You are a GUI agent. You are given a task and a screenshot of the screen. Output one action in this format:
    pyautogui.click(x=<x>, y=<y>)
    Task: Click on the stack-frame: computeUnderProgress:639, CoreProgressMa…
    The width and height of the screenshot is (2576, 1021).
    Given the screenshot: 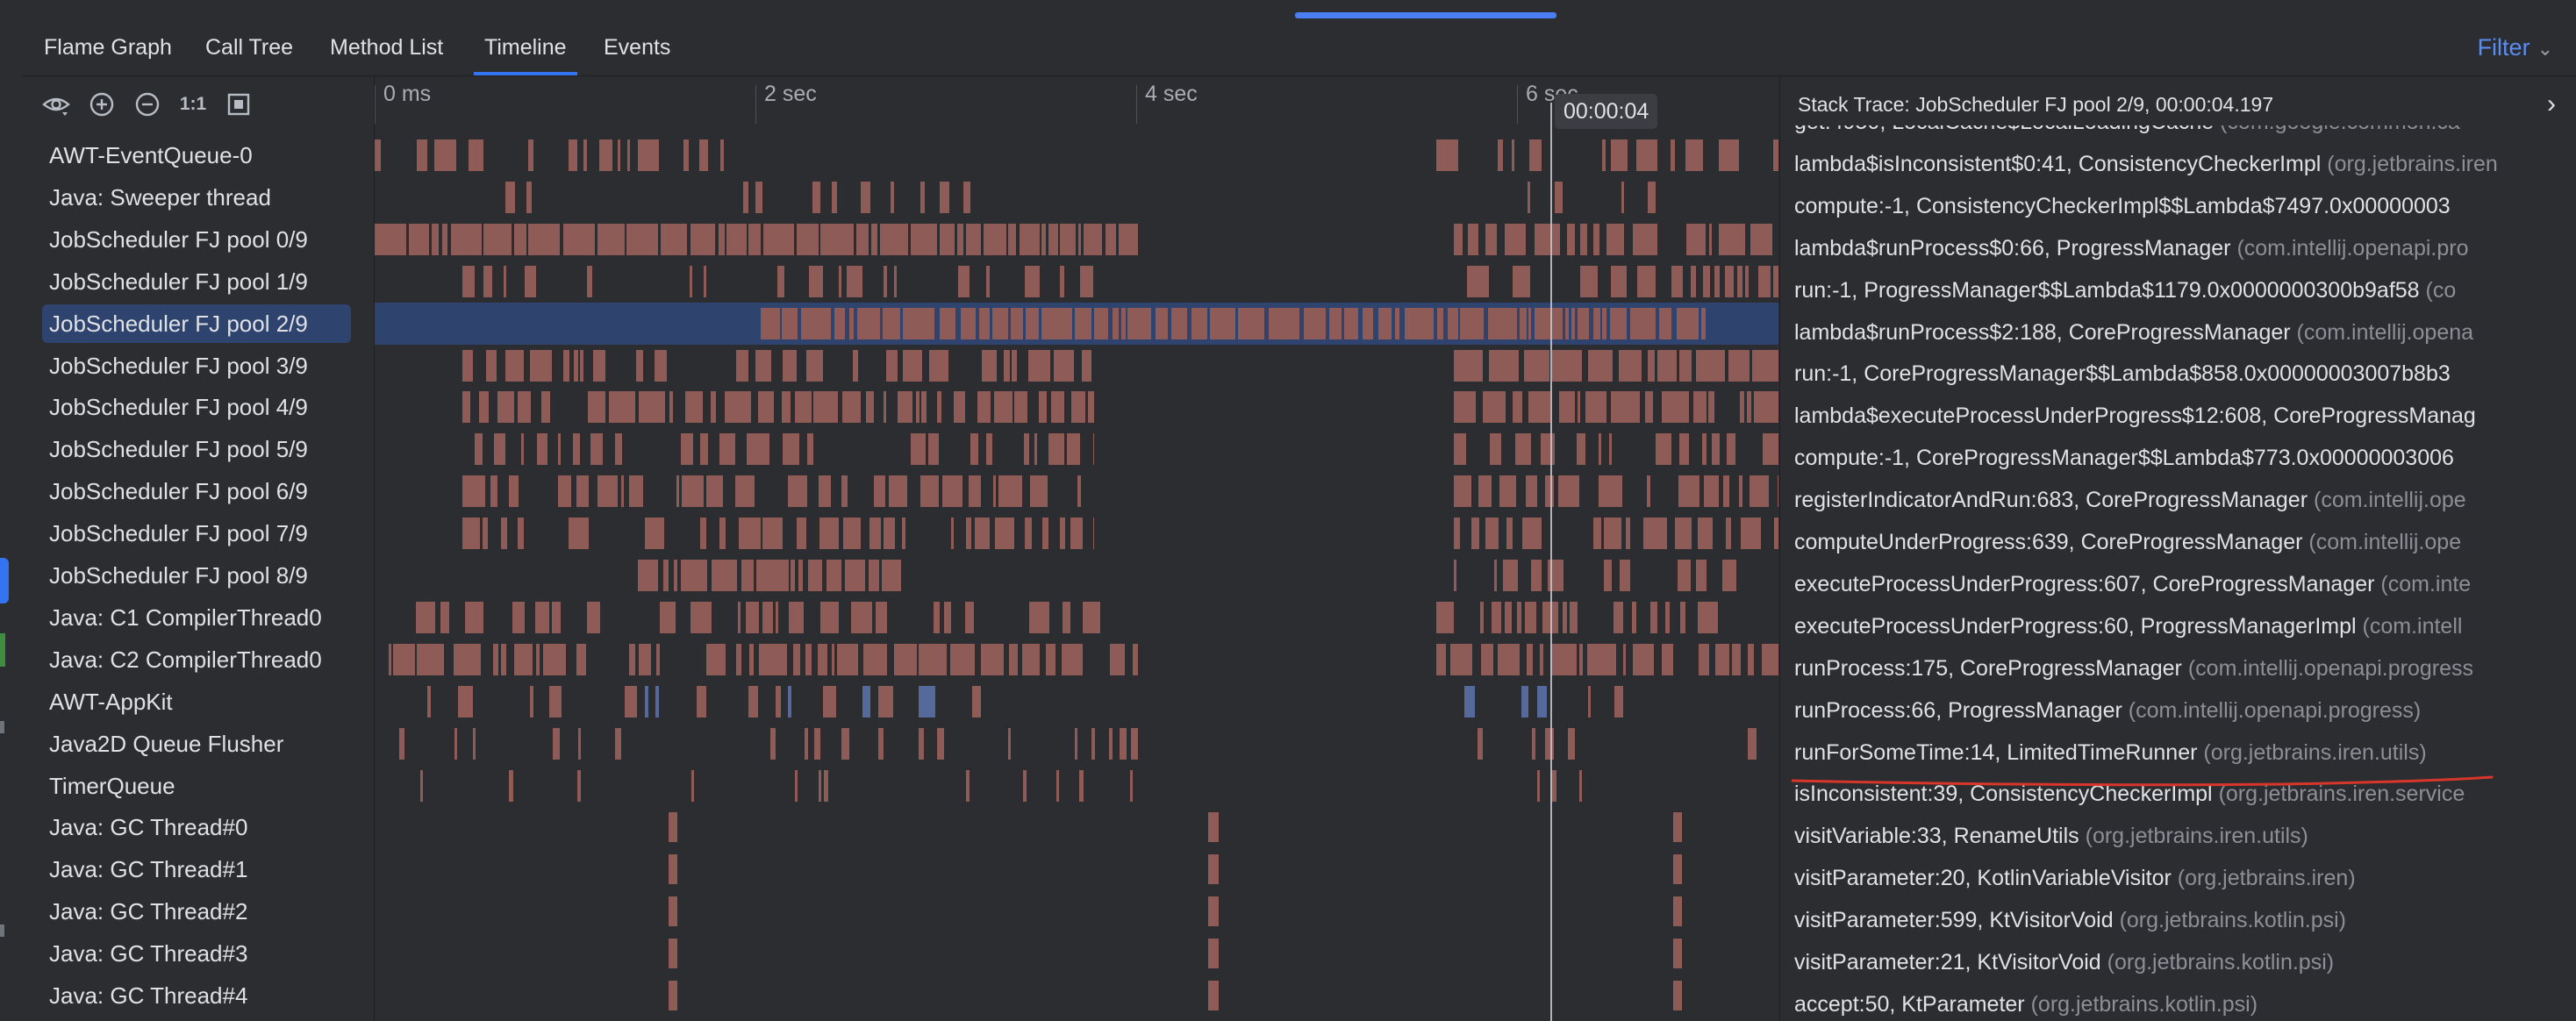 What is the action you would take?
    pyautogui.click(x=2127, y=542)
    